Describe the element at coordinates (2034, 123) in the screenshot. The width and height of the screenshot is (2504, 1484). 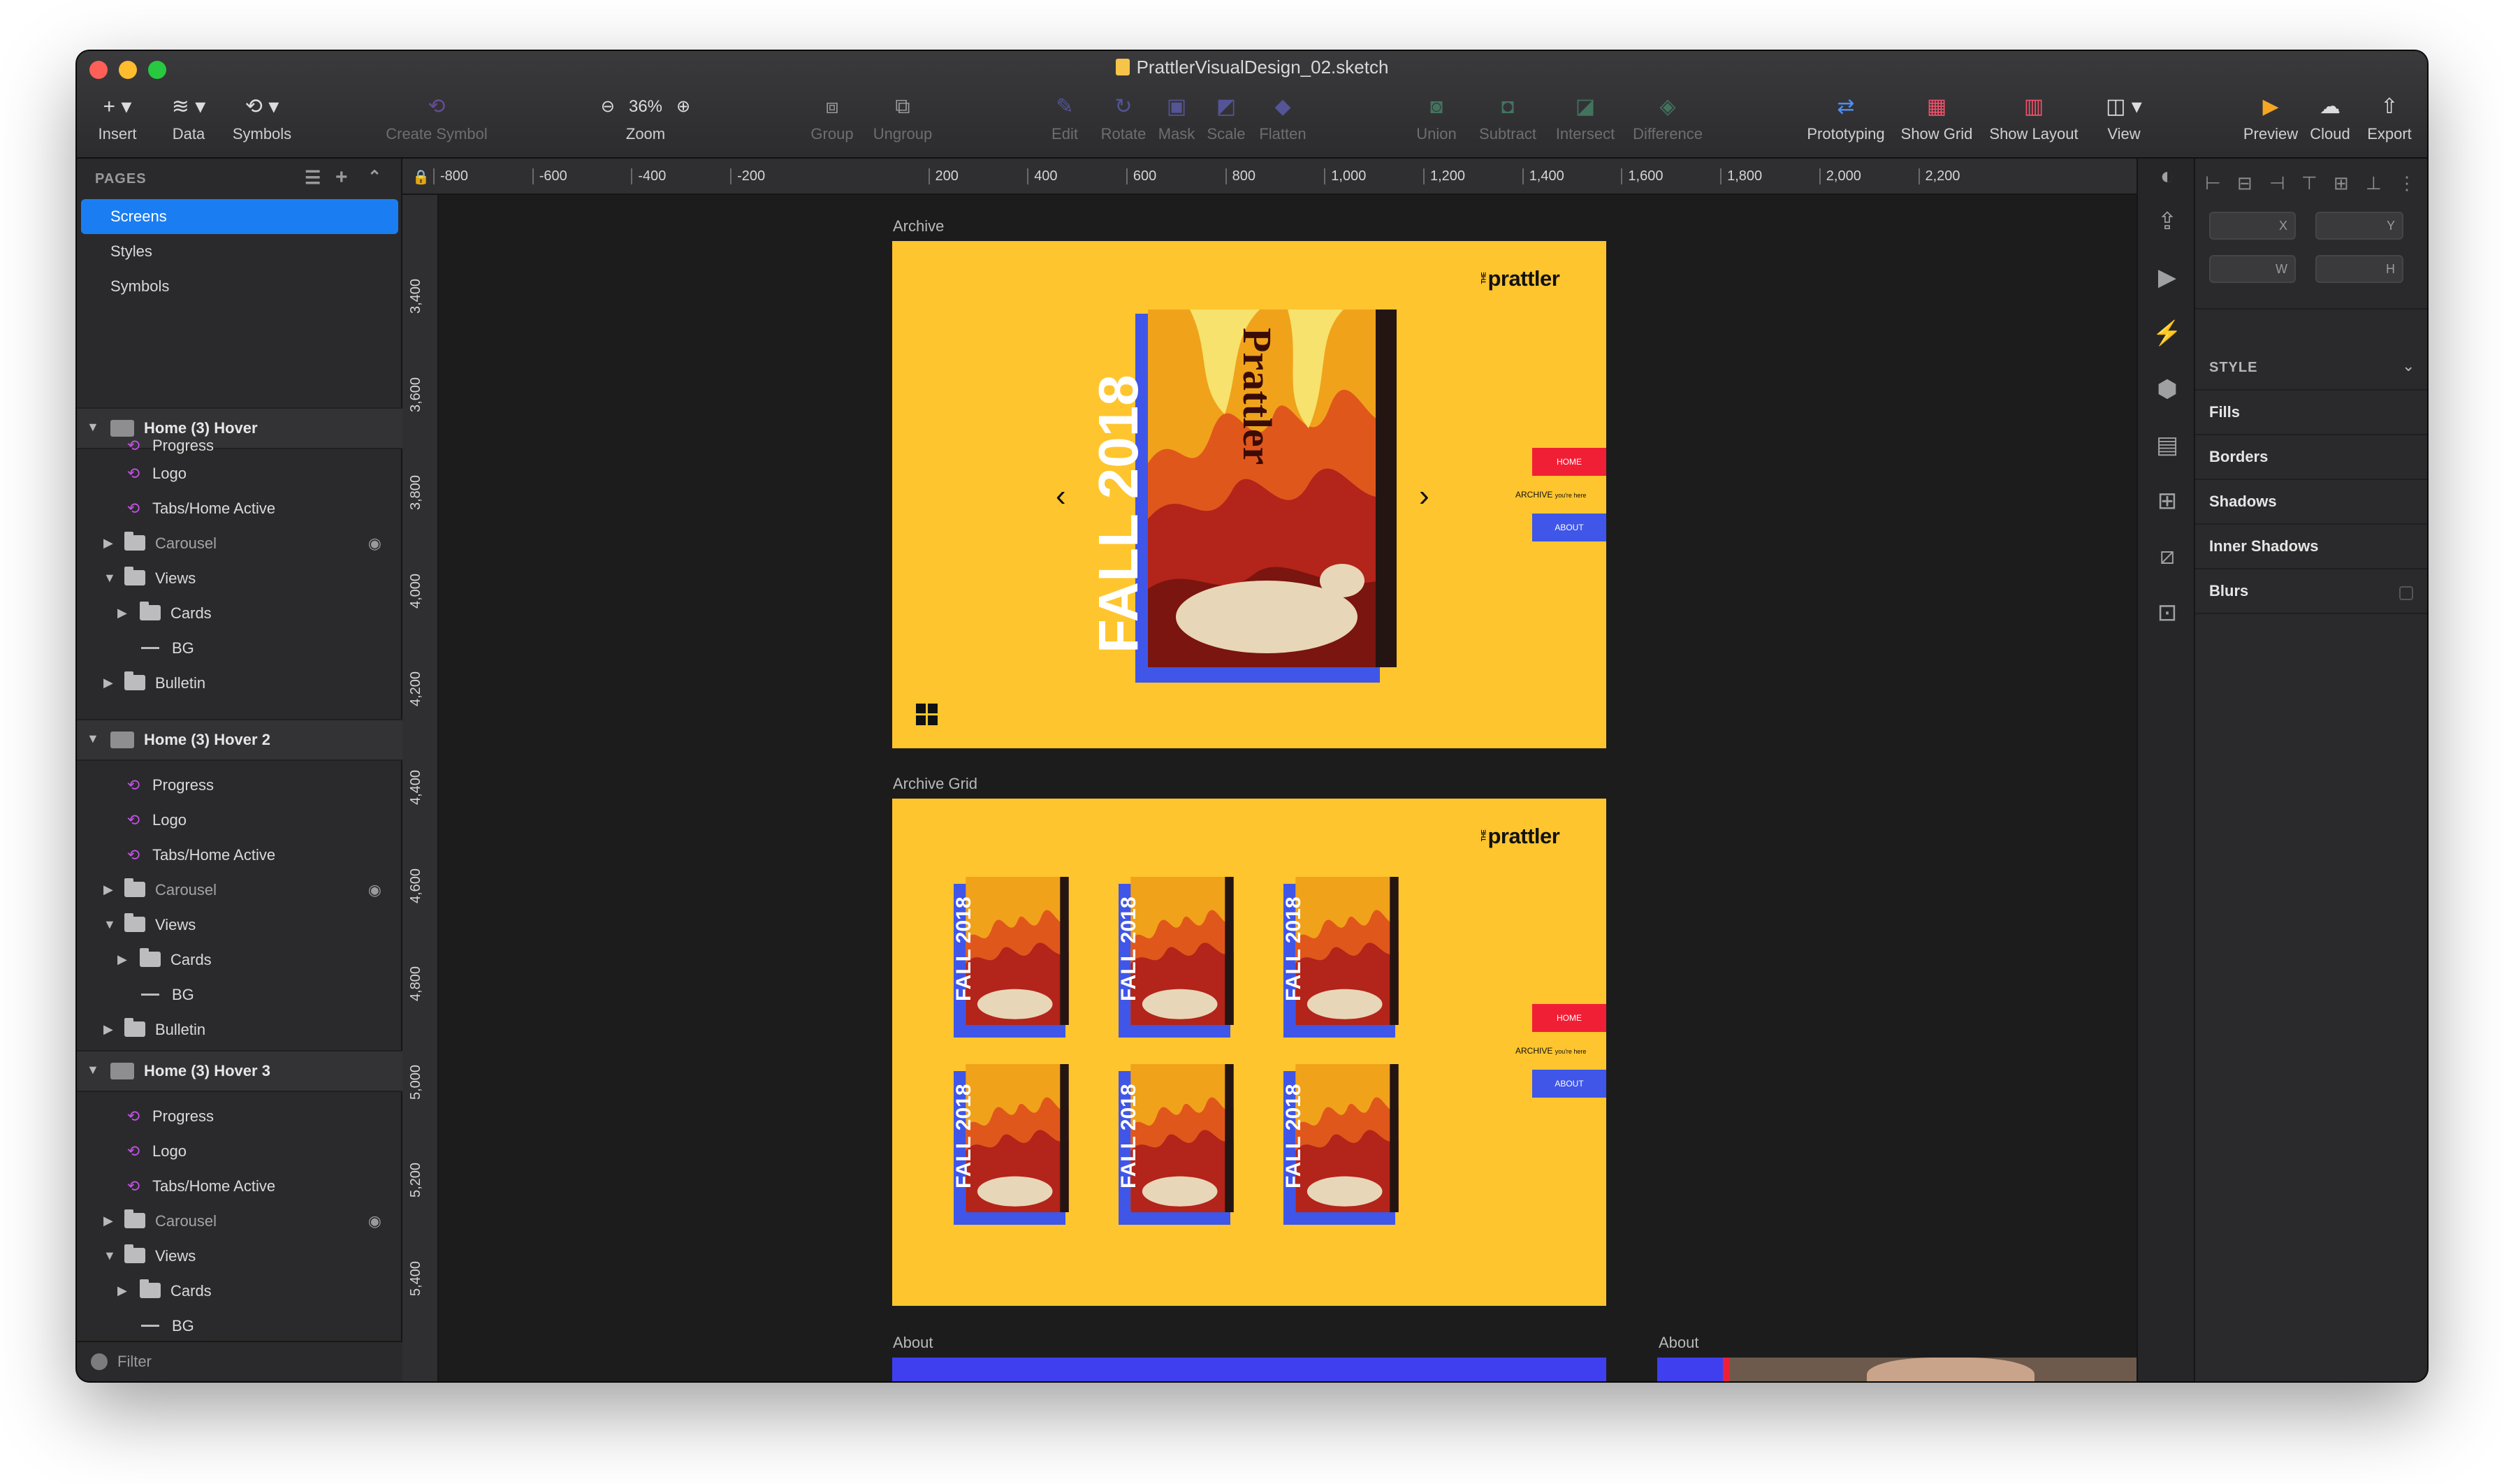
I see `show-layout-button: ▥ Show Layout` at that location.